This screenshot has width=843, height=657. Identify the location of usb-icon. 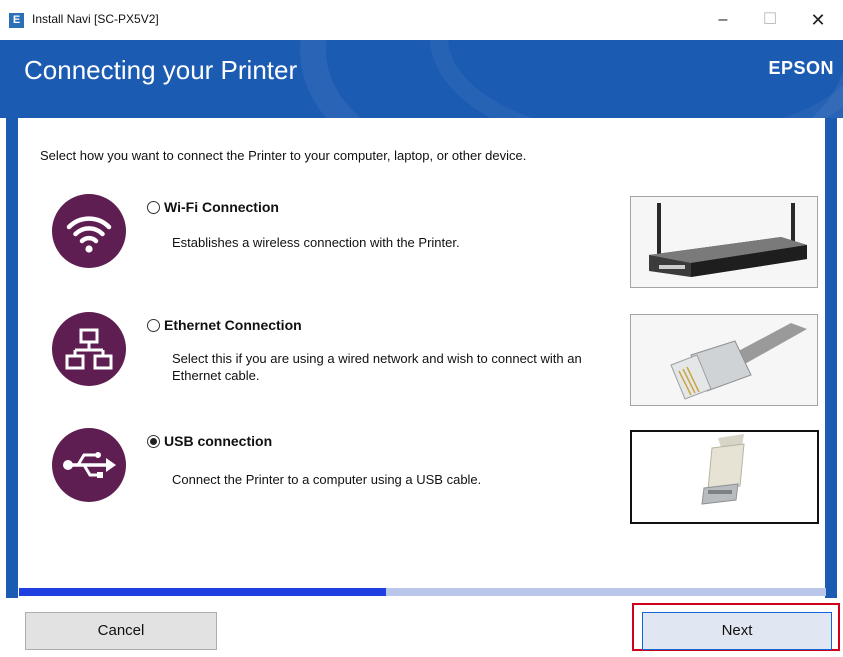
(89, 465).